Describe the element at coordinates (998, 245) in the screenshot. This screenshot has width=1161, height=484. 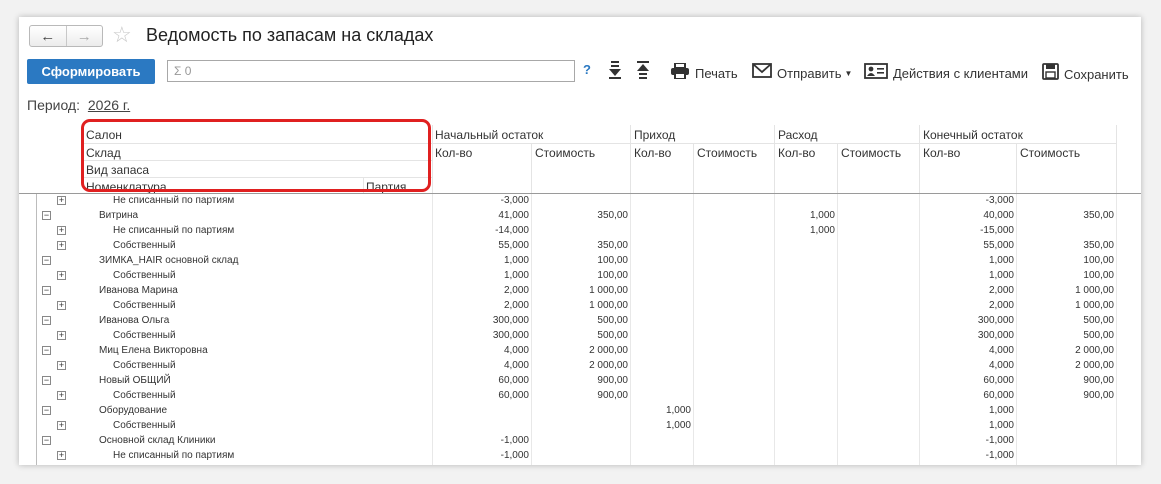
I see `cell-value: 55,000` at that location.